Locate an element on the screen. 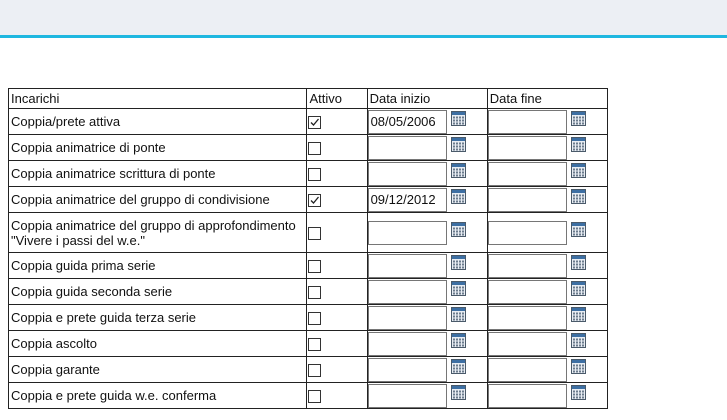  header-attivo: Attivo is located at coordinates (337, 98).